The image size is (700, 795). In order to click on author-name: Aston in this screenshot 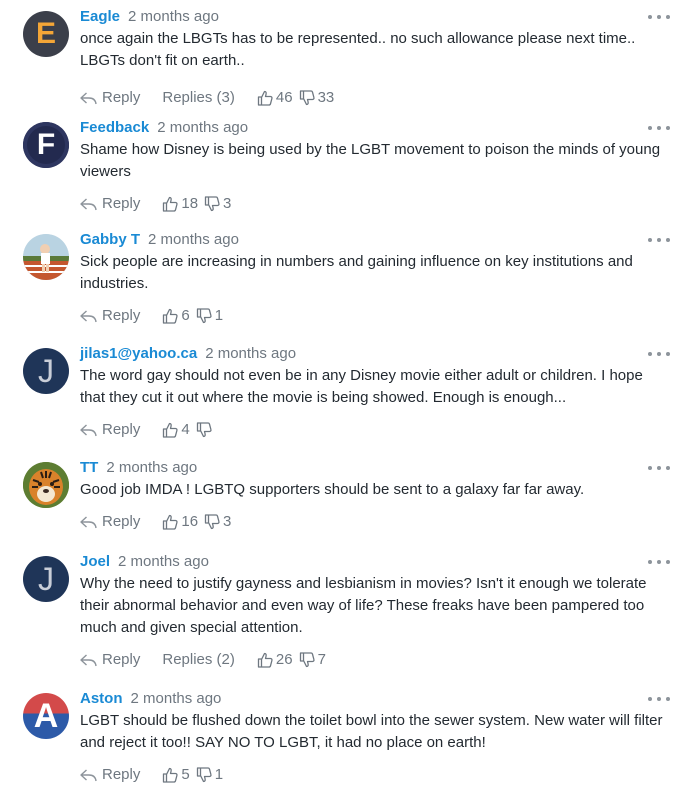, I will do `click(101, 698)`.